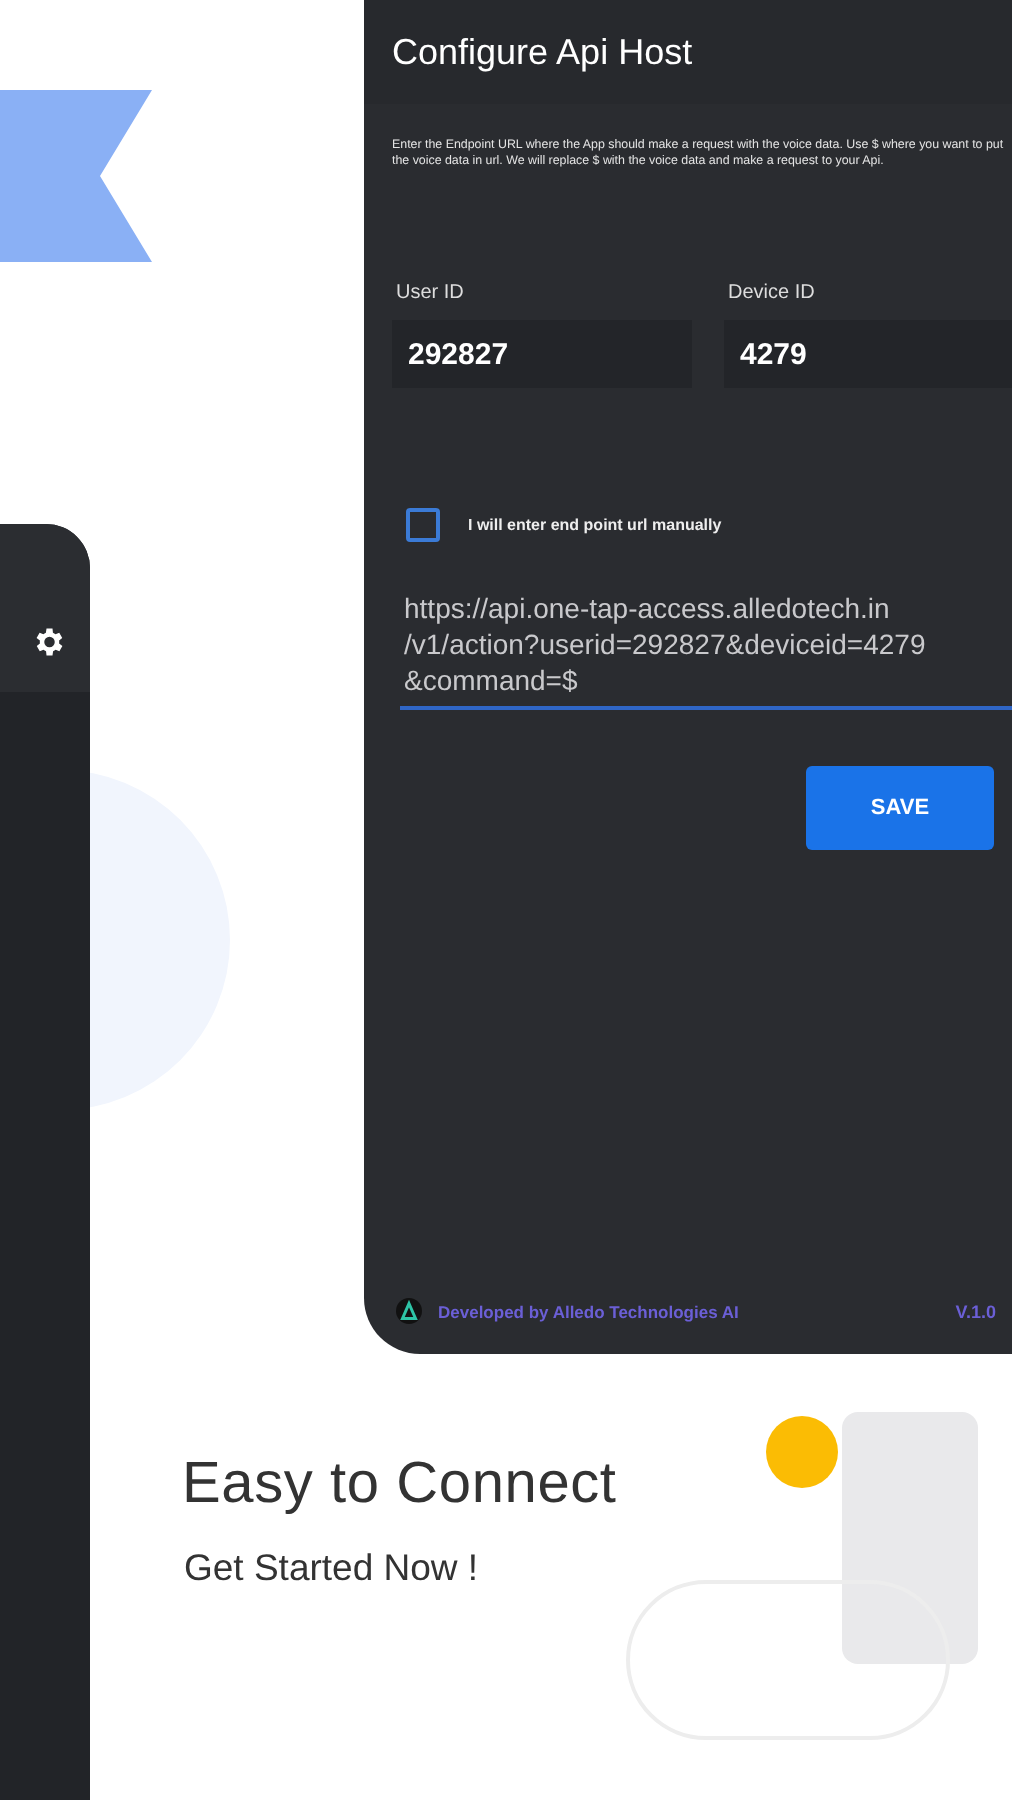  Describe the element at coordinates (900, 808) in the screenshot. I see `save-button: SAVE` at that location.